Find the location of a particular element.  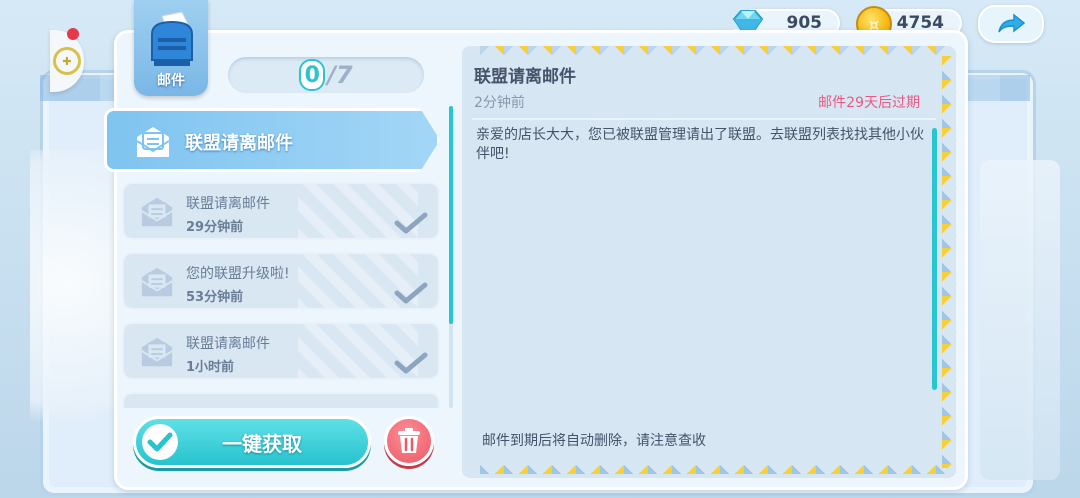

mailbox-icon is located at coordinates (172, 38).